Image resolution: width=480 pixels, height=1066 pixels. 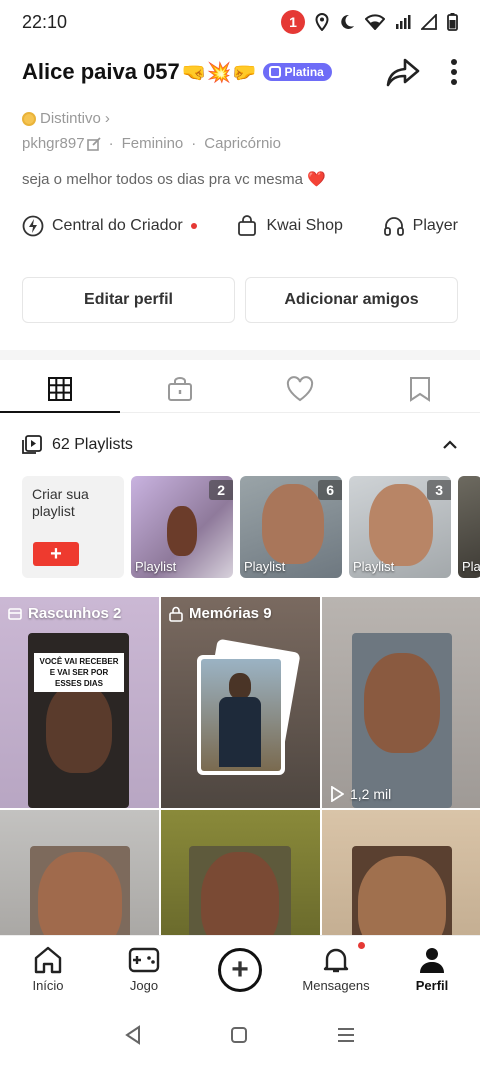 I want to click on create-playlist-card: Criar sua playlist +, so click(x=73, y=527).